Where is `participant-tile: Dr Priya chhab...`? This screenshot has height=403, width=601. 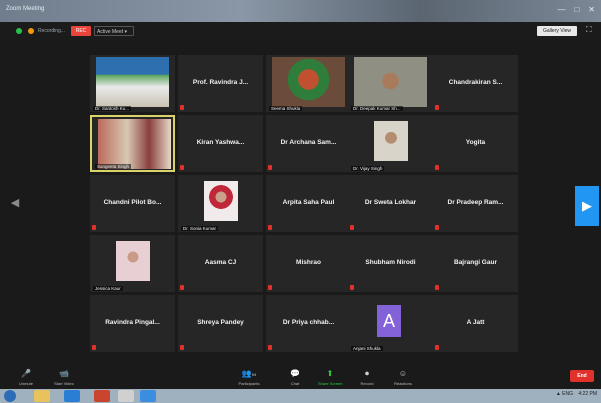
participant-tile: Dr Priya chhab... is located at coordinates (308, 323).